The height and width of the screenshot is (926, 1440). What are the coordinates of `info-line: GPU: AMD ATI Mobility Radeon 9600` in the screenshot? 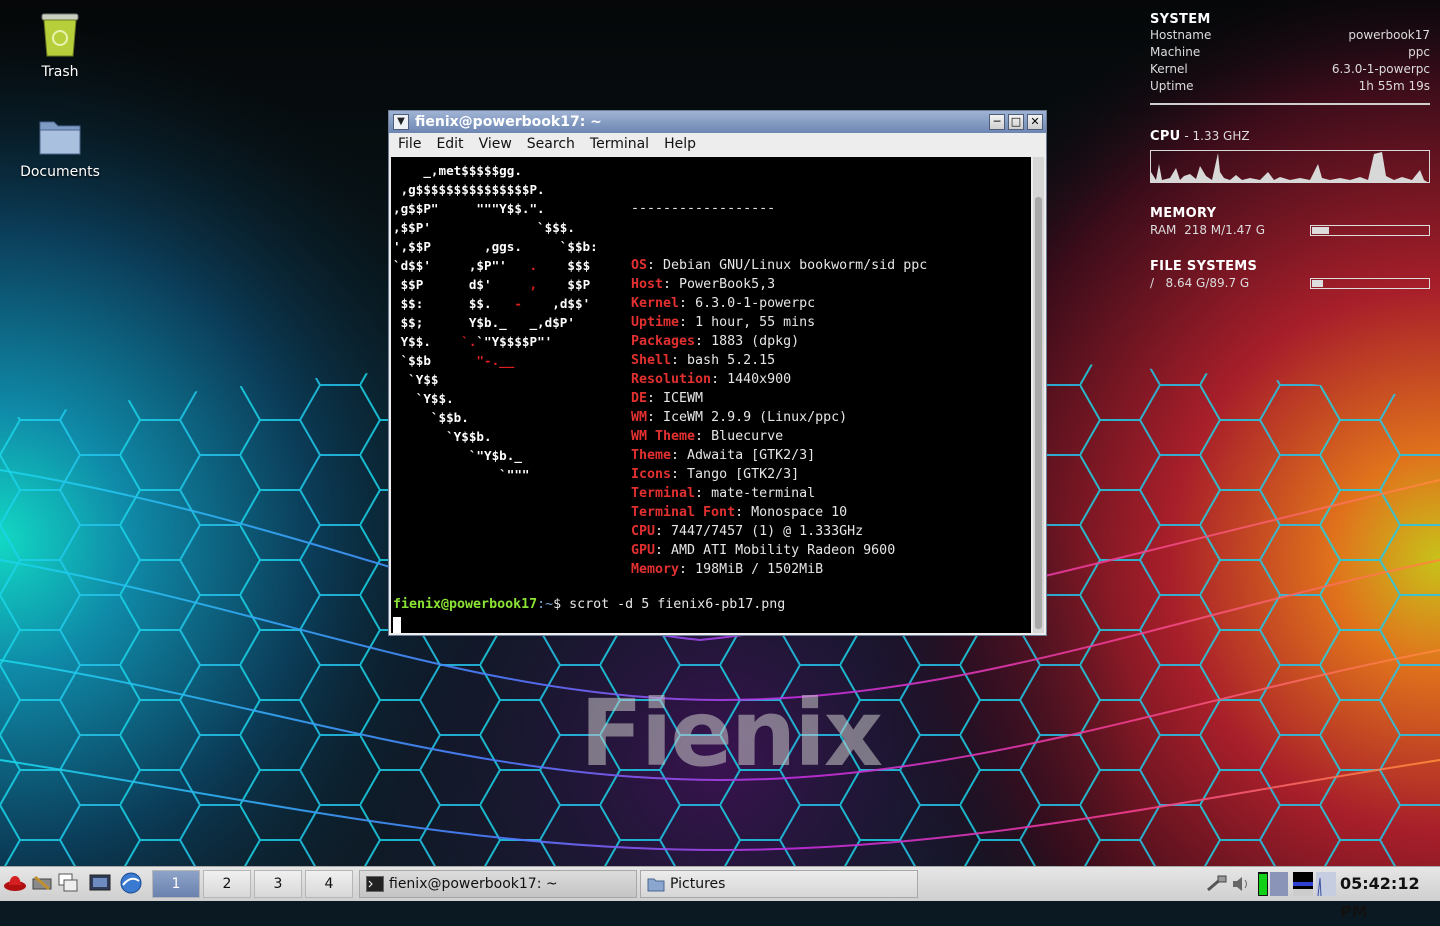 It's located at (779, 550).